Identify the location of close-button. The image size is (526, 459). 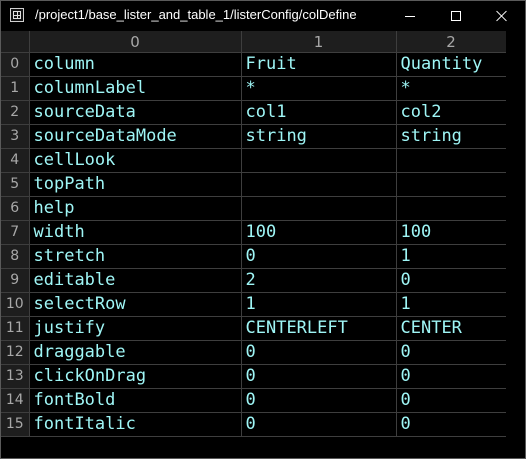
(502, 16).